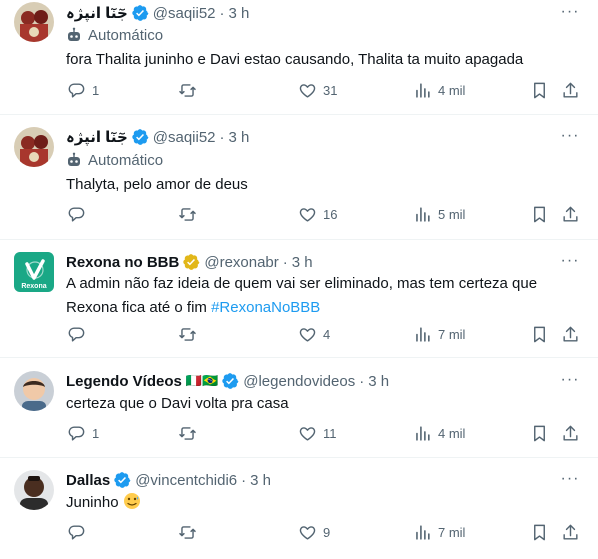 The height and width of the screenshot is (559, 598). I want to click on user-handle: @rexonabr, so click(241, 262).